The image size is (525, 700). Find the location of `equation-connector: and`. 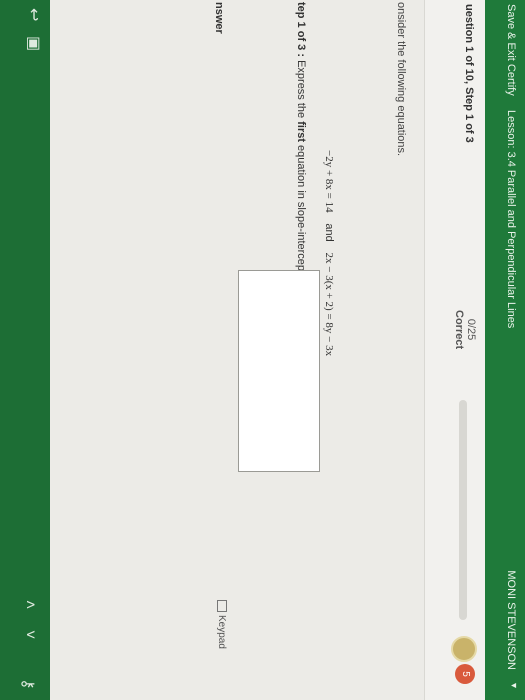

equation-connector: and is located at coordinates (329, 232).